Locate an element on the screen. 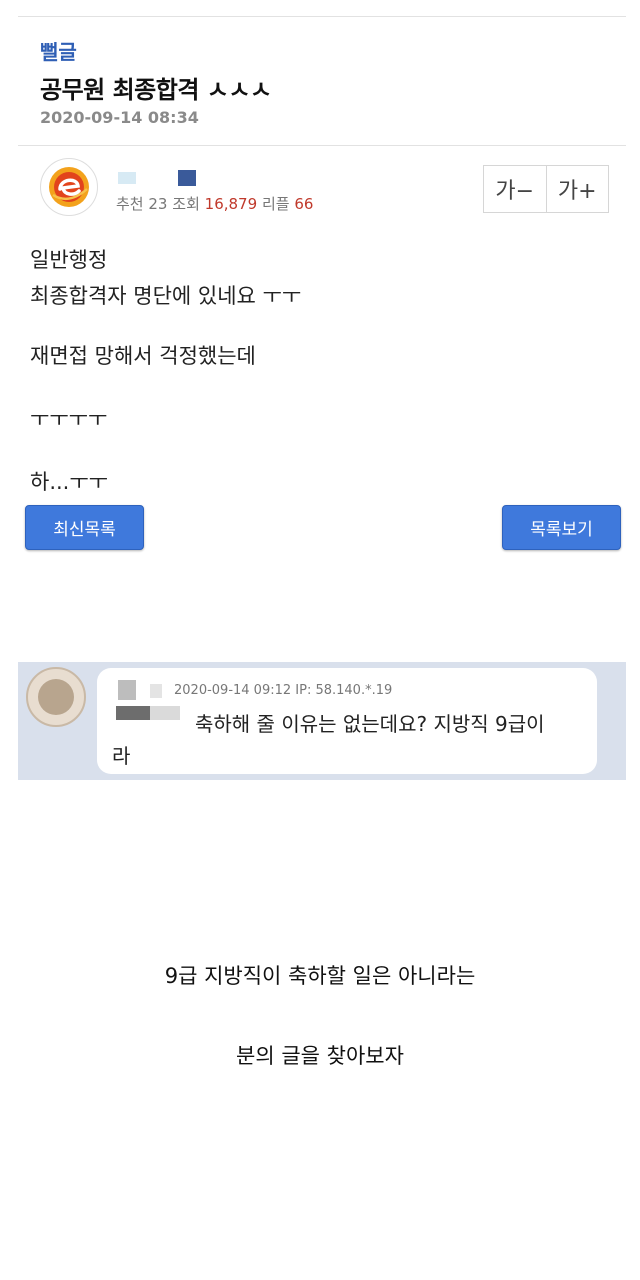  post-body-line: 일반행정 is located at coordinates (69, 260).